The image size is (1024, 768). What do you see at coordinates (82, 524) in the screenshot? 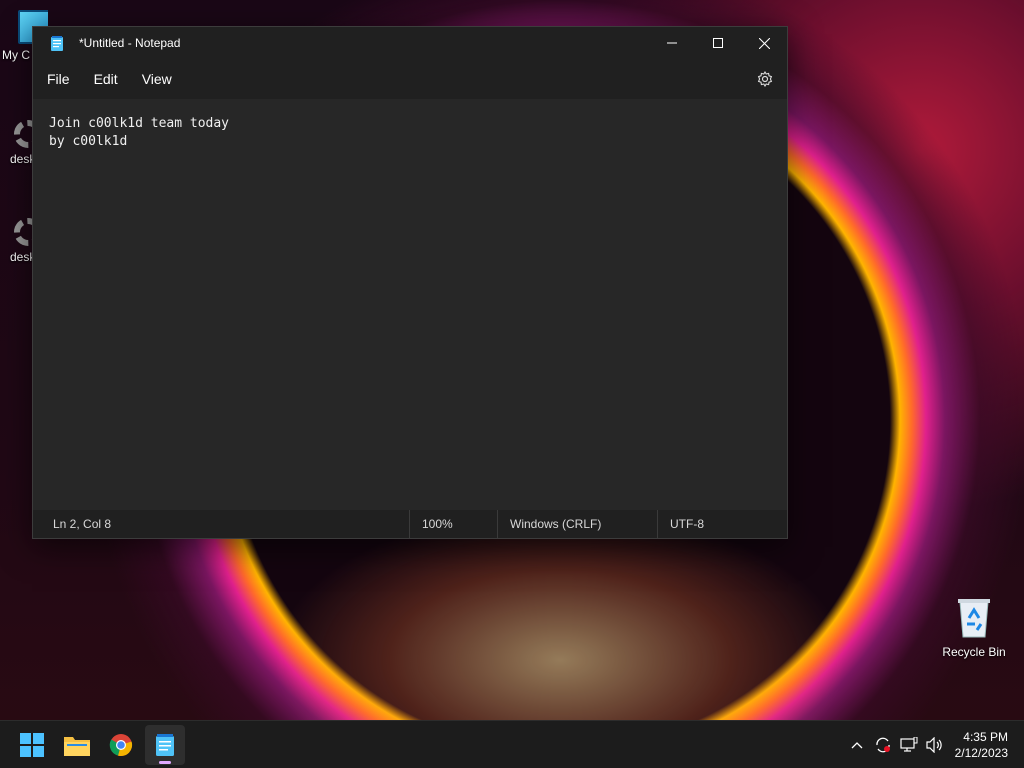
I see `status-position: Ln 2, Col 8` at bounding box center [82, 524].